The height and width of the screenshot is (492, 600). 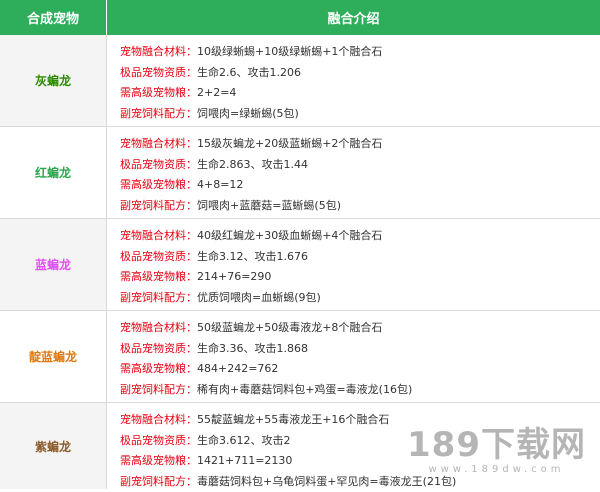 What do you see at coordinates (353, 17) in the screenshot?
I see `header-intro: 融合介绍` at bounding box center [353, 17].